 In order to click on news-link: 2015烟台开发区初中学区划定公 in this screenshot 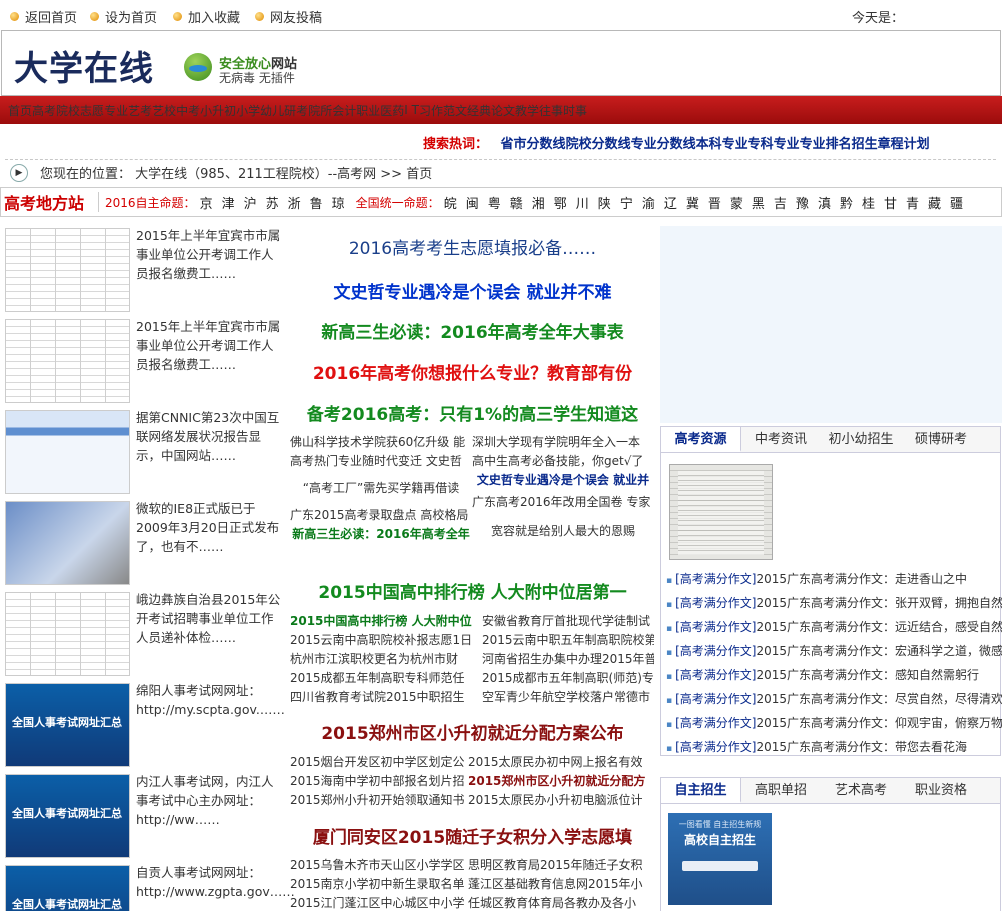, I will do `click(379, 762)`.